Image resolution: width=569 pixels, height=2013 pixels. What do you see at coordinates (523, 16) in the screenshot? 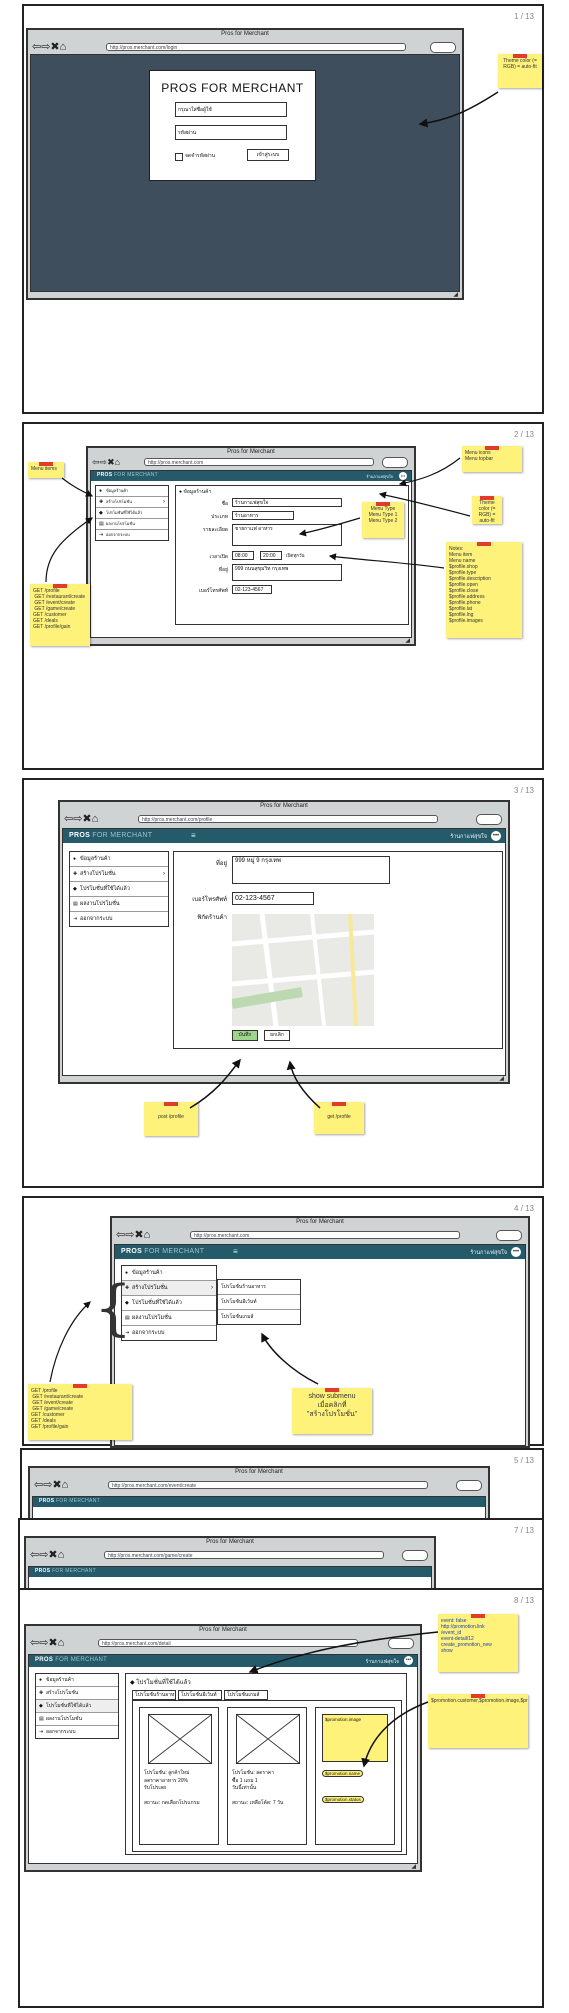
I see `page-number: 1 / 13` at bounding box center [523, 16].